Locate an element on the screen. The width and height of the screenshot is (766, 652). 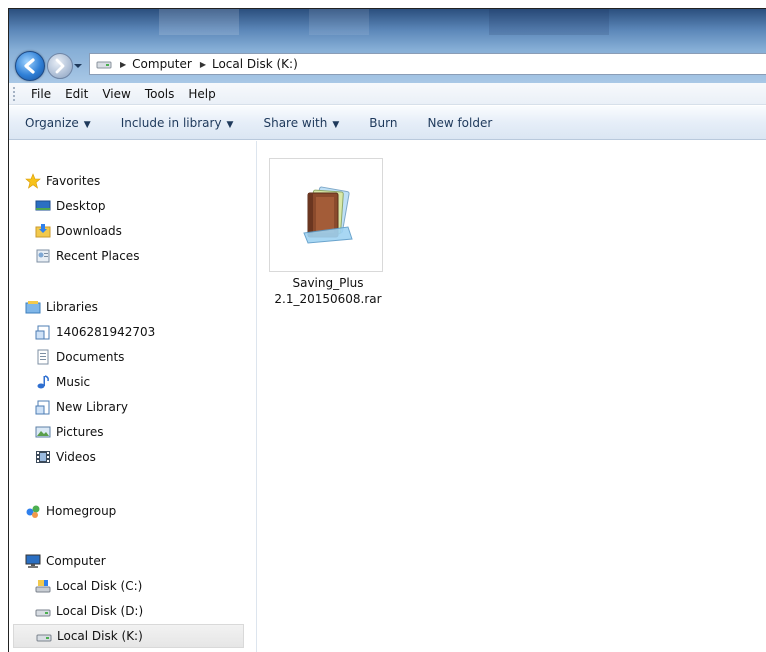
include-in-library-button: Include in library ▼ is located at coordinates (177, 123).